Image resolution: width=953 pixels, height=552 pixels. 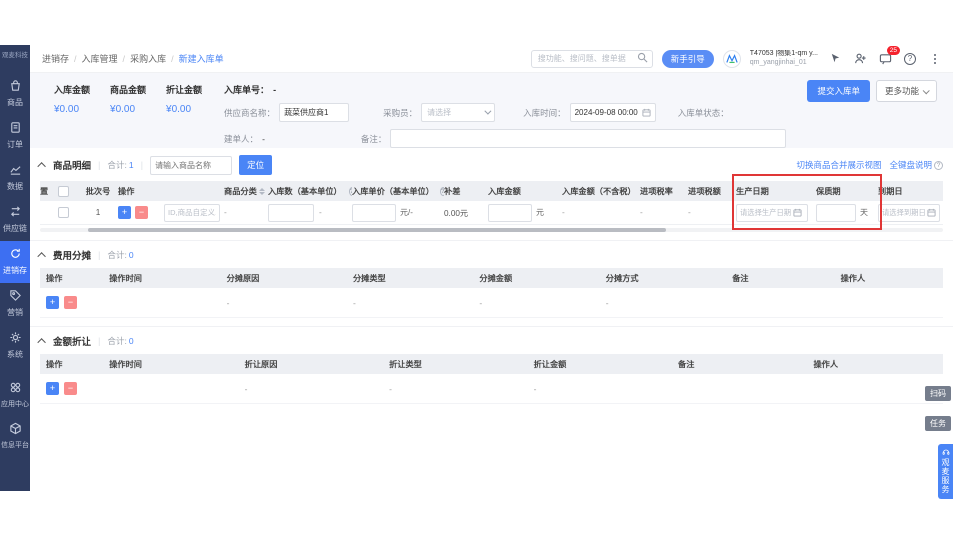 What do you see at coordinates (540, 212) in the screenshot?
I see `amount-unit: 元` at bounding box center [540, 212].